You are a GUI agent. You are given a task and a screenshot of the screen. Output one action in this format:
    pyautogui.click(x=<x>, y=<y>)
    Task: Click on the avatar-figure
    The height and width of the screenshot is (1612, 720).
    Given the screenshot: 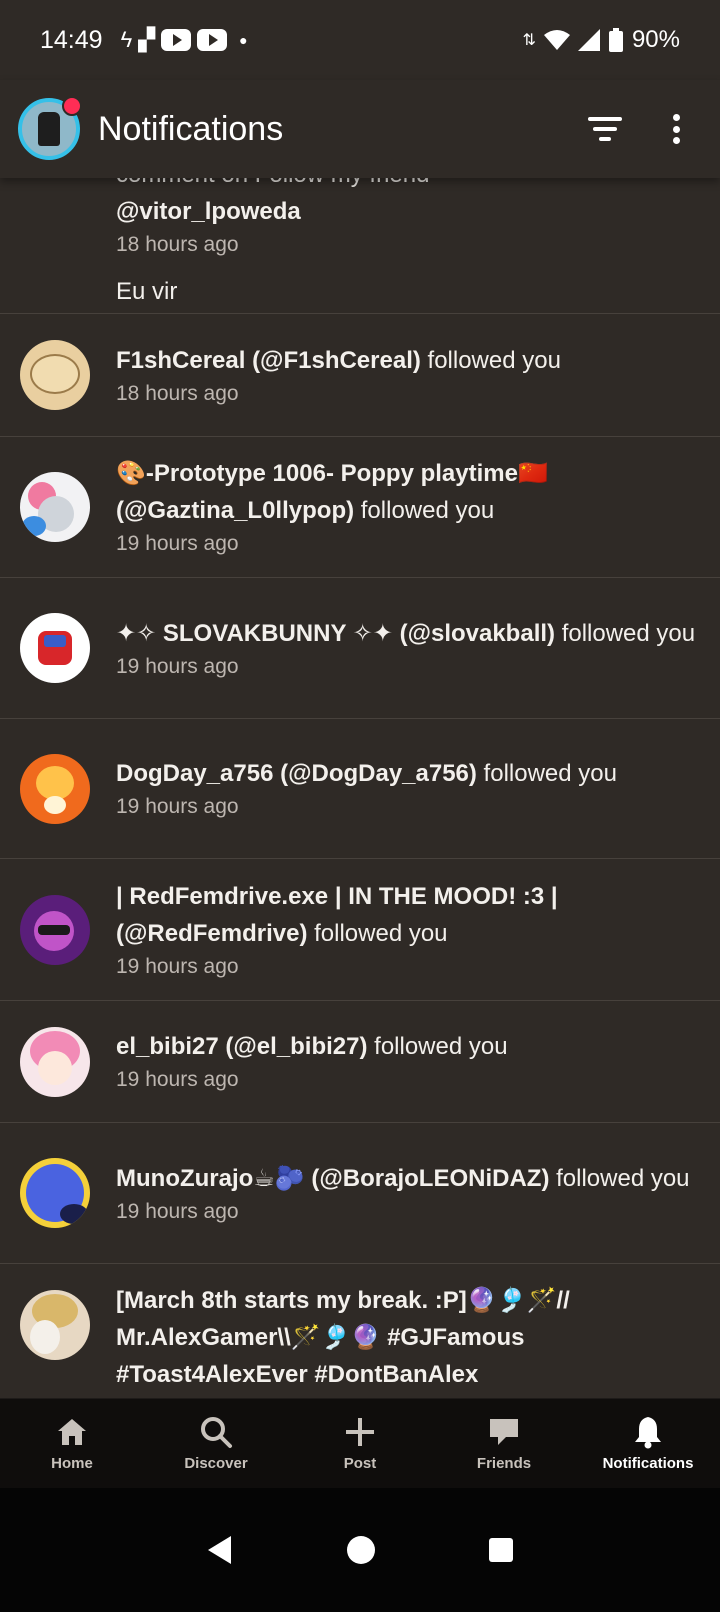 What is the action you would take?
    pyautogui.click(x=49, y=129)
    